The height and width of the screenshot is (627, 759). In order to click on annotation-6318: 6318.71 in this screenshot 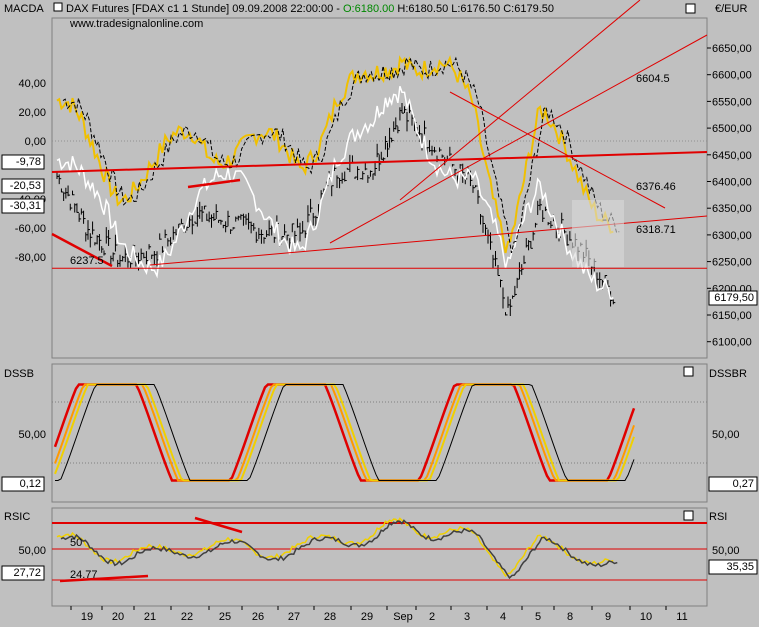, I will do `click(656, 230)`.